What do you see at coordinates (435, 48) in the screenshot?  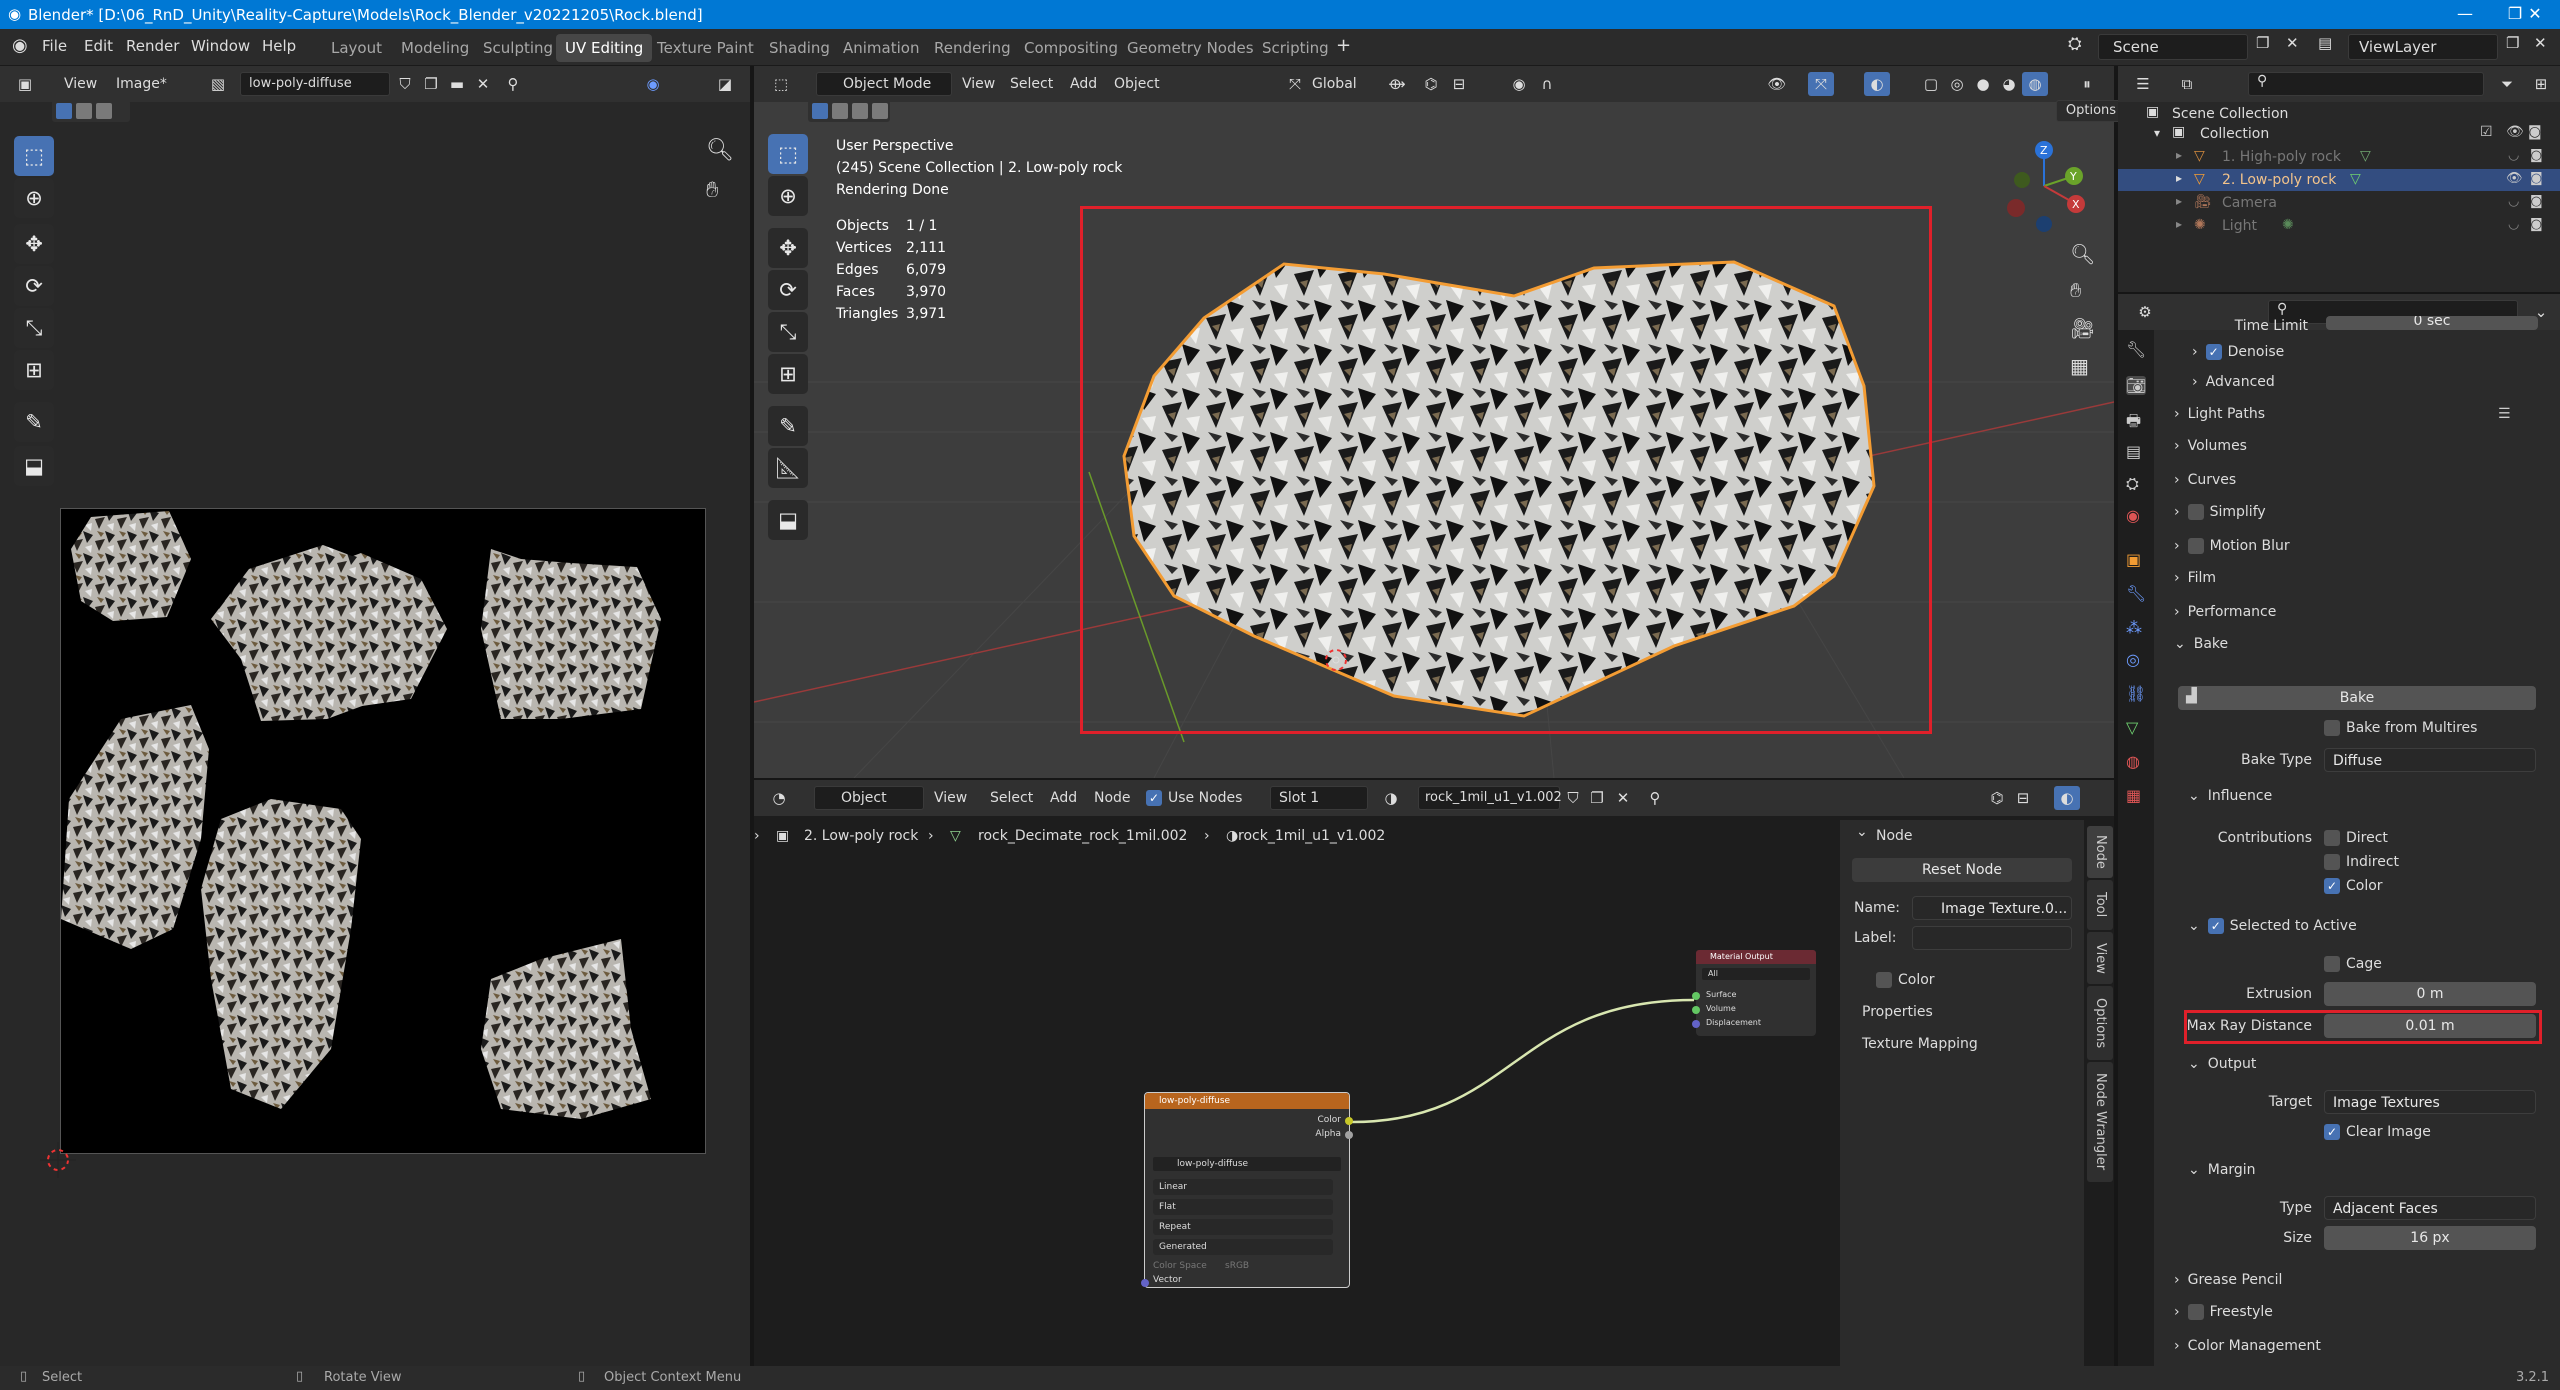 I see `workspace-tab-modeling: Modeling` at bounding box center [435, 48].